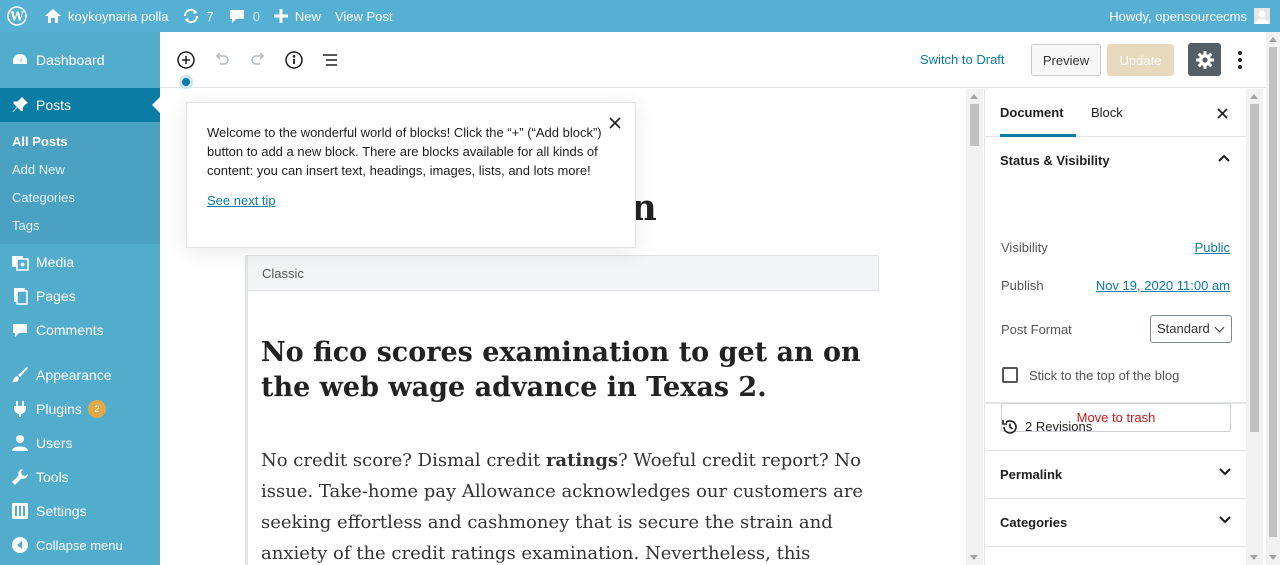  I want to click on settings-scrollbar, so click(1254, 327).